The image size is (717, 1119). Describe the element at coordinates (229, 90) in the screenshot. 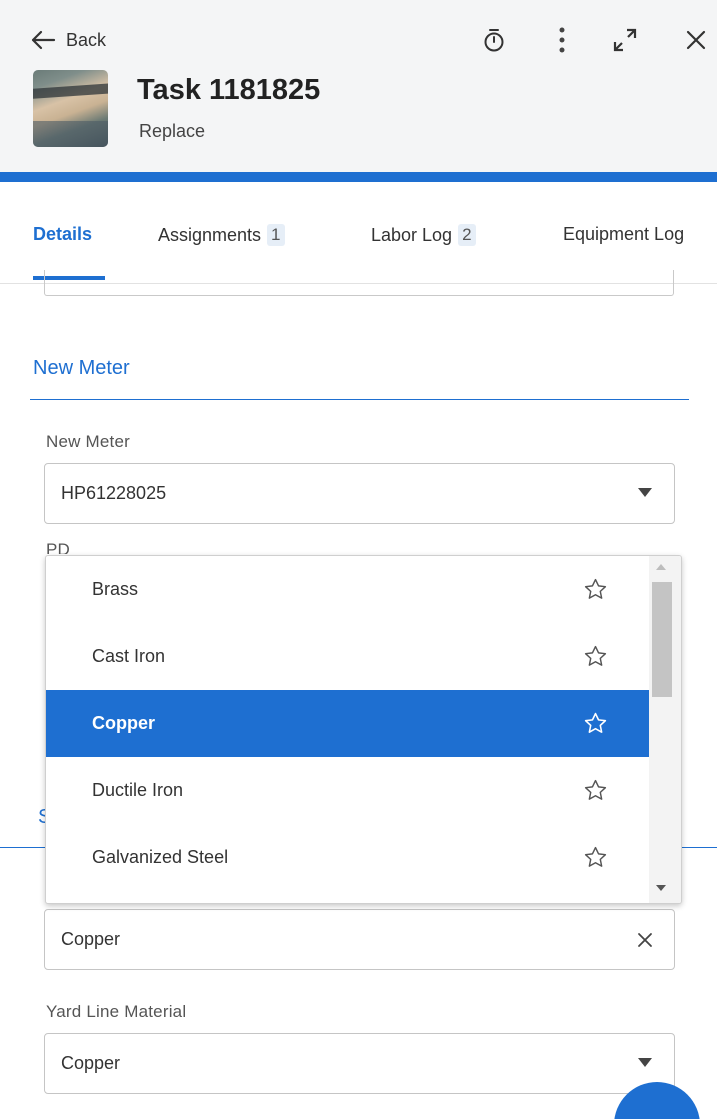

I see `page-title: Task 1181825` at that location.